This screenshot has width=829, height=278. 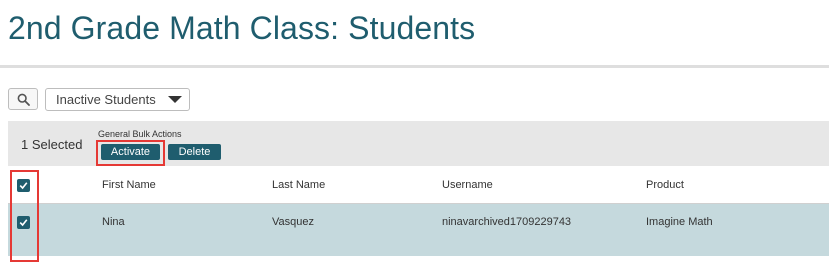 I want to click on page-title: 2nd Grade Math Class: Students, so click(x=242, y=28).